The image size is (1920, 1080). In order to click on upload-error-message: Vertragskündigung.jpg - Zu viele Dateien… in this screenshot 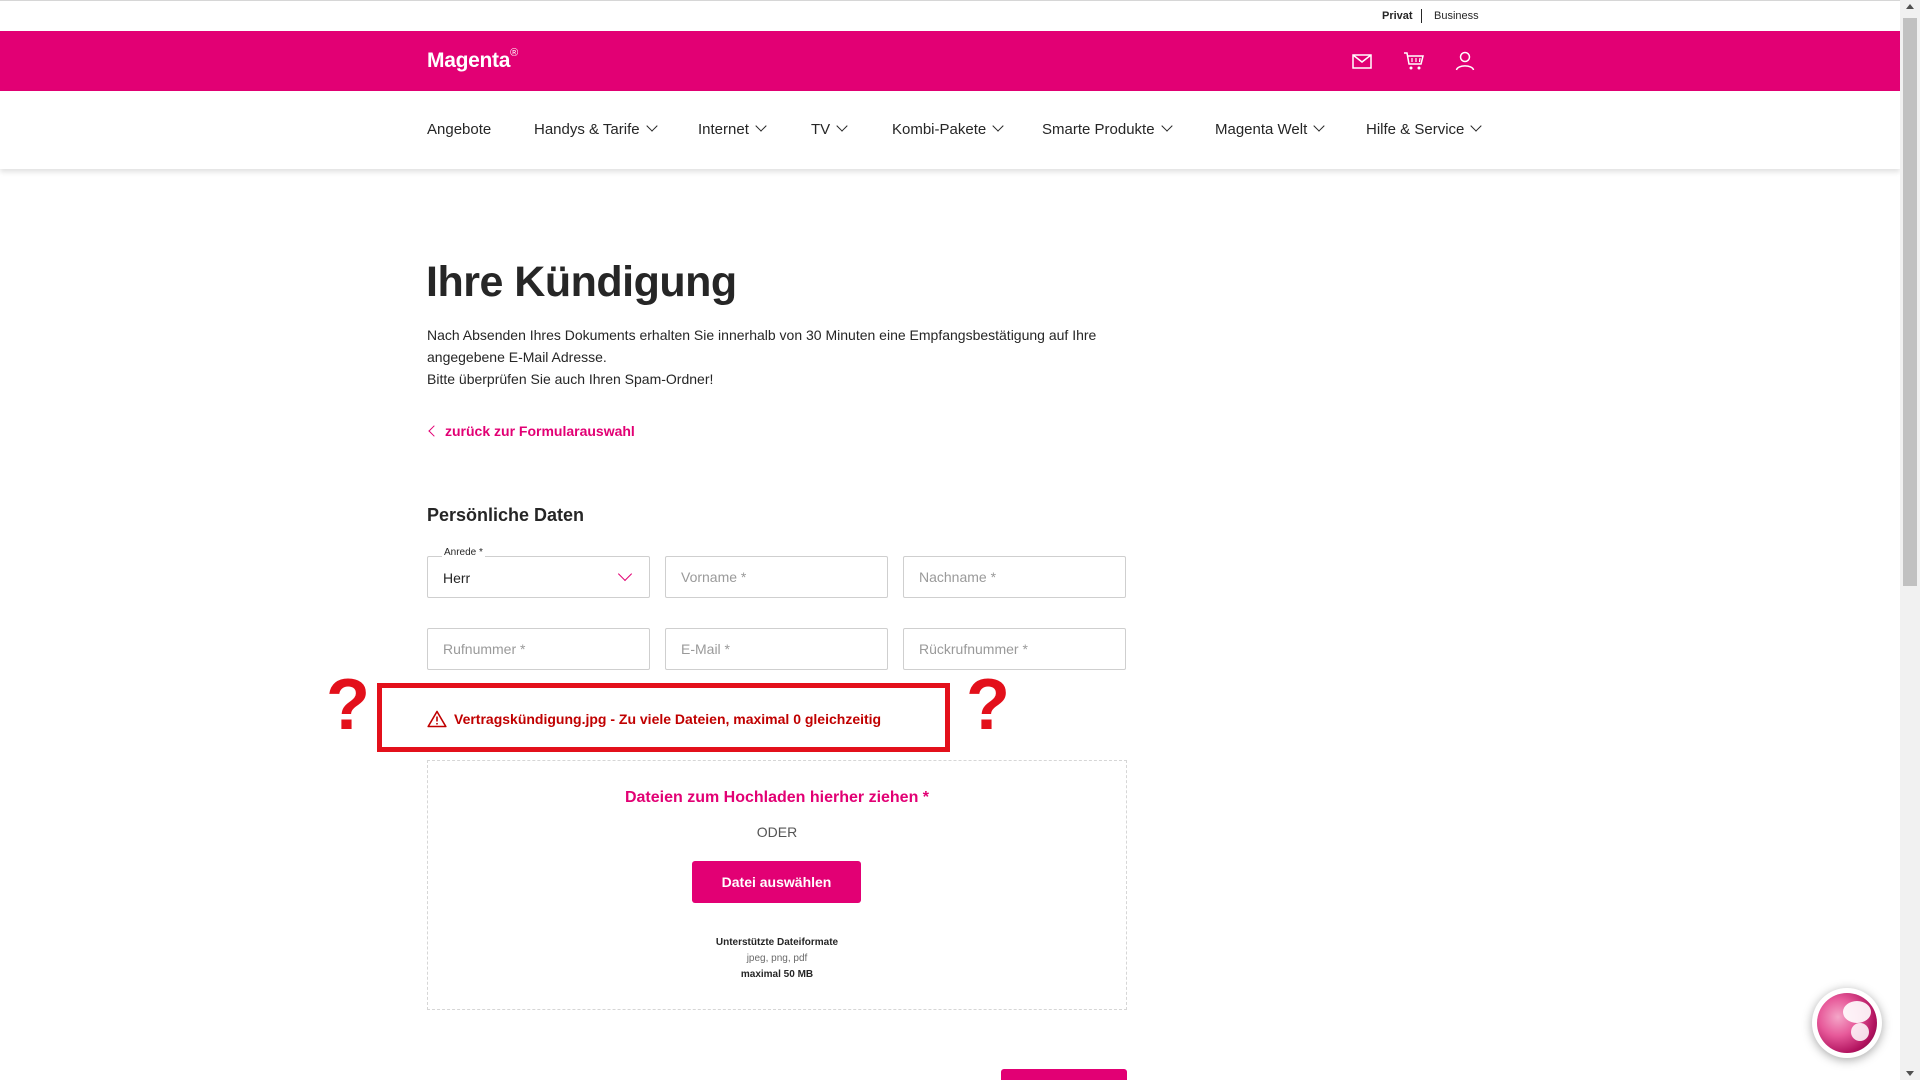, I will do `click(654, 717)`.